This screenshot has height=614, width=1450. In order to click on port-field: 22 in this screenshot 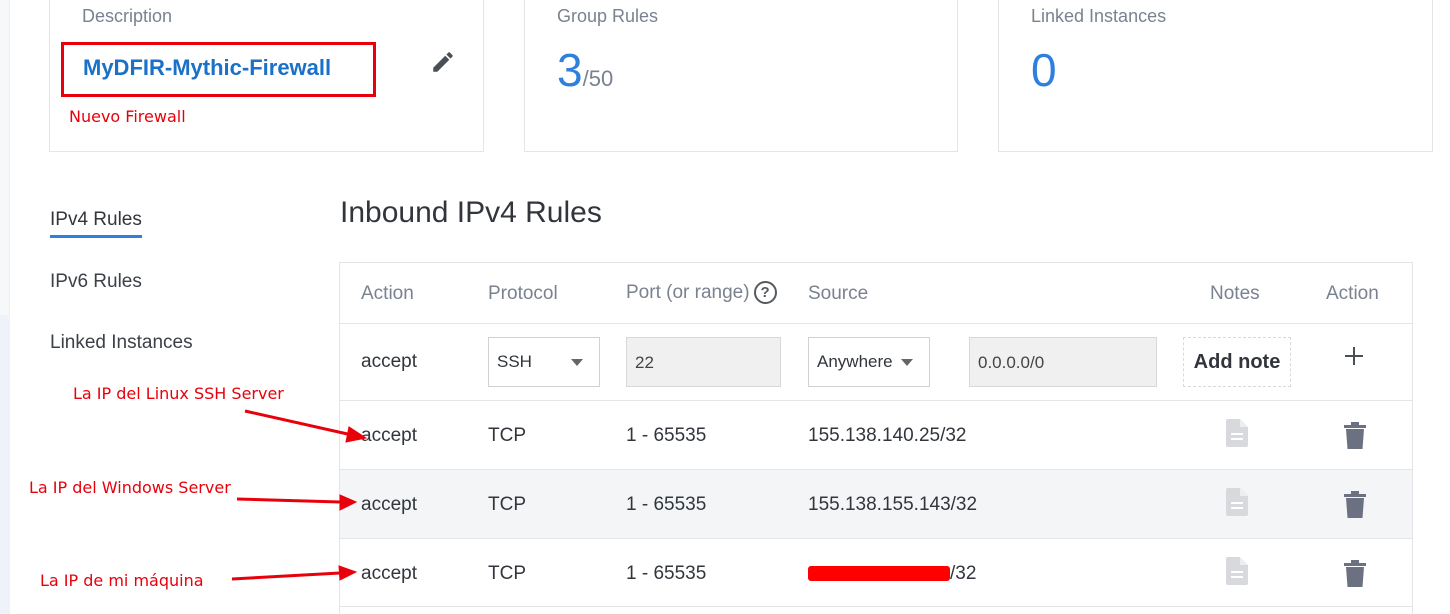, I will do `click(703, 362)`.